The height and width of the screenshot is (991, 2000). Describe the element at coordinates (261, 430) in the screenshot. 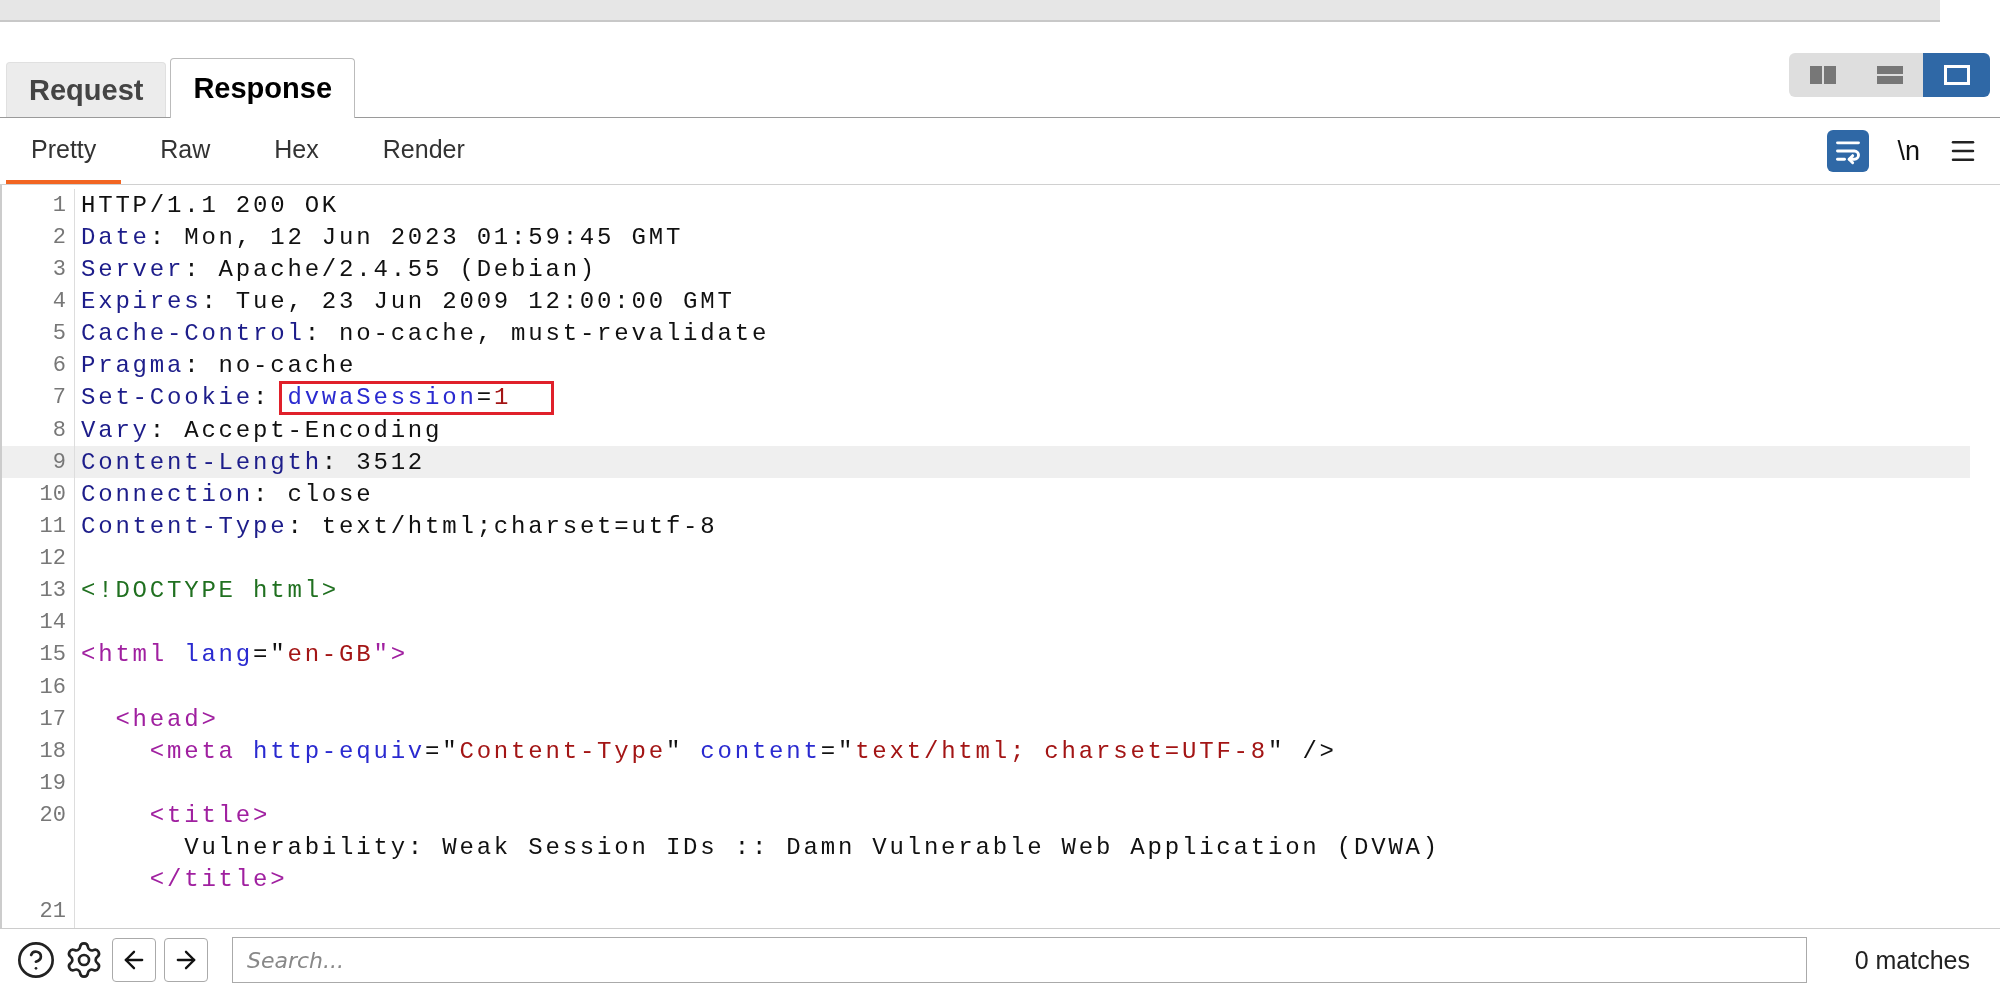

I see `code-text: Vary: Accept-Encoding` at that location.